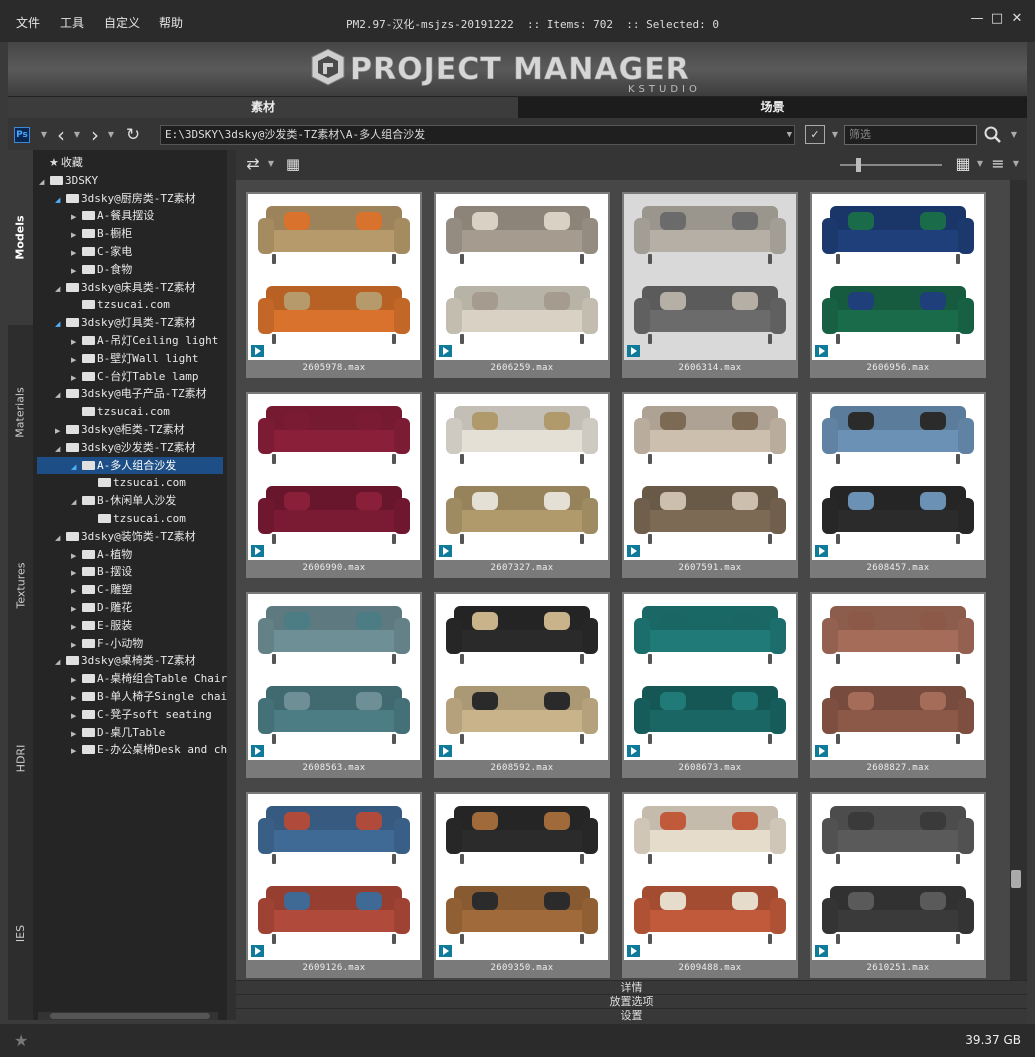 The height and width of the screenshot is (1057, 1035). I want to click on photoshop-icon: Ps, so click(22, 135).